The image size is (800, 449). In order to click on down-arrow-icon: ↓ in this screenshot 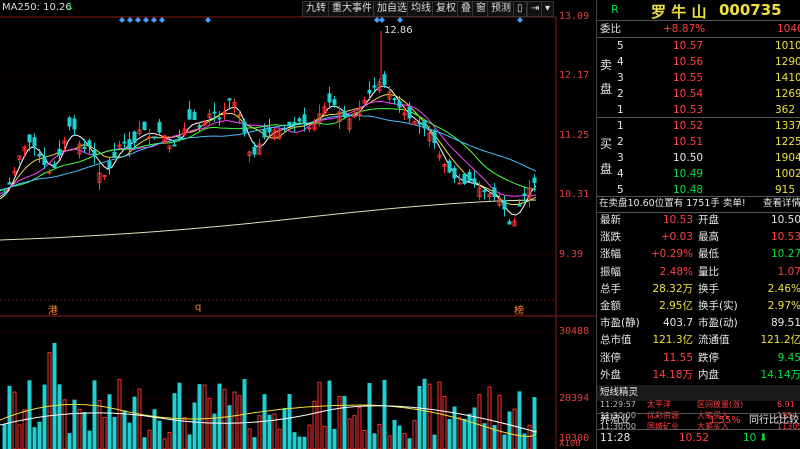, I will do `click(70, 7)`.